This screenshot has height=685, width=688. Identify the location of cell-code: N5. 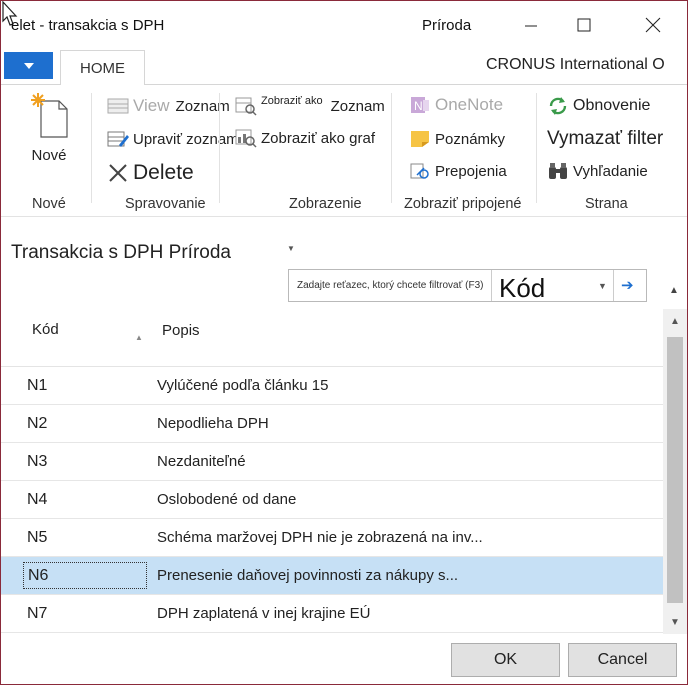
(37, 537).